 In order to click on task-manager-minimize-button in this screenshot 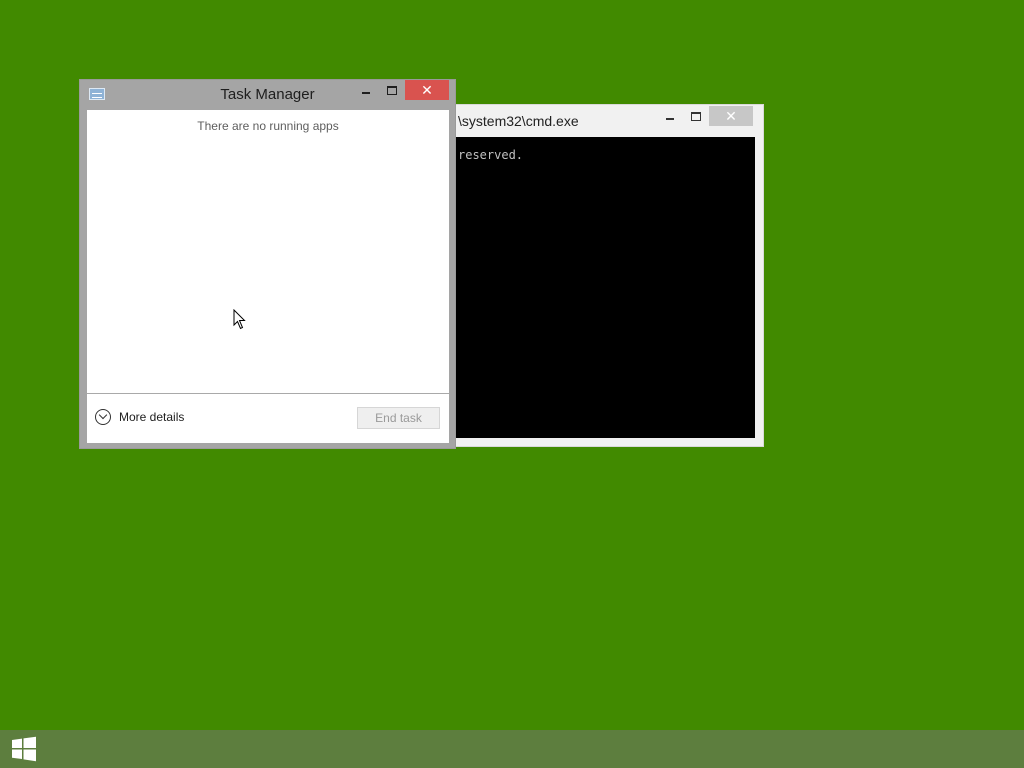, I will do `click(366, 90)`.